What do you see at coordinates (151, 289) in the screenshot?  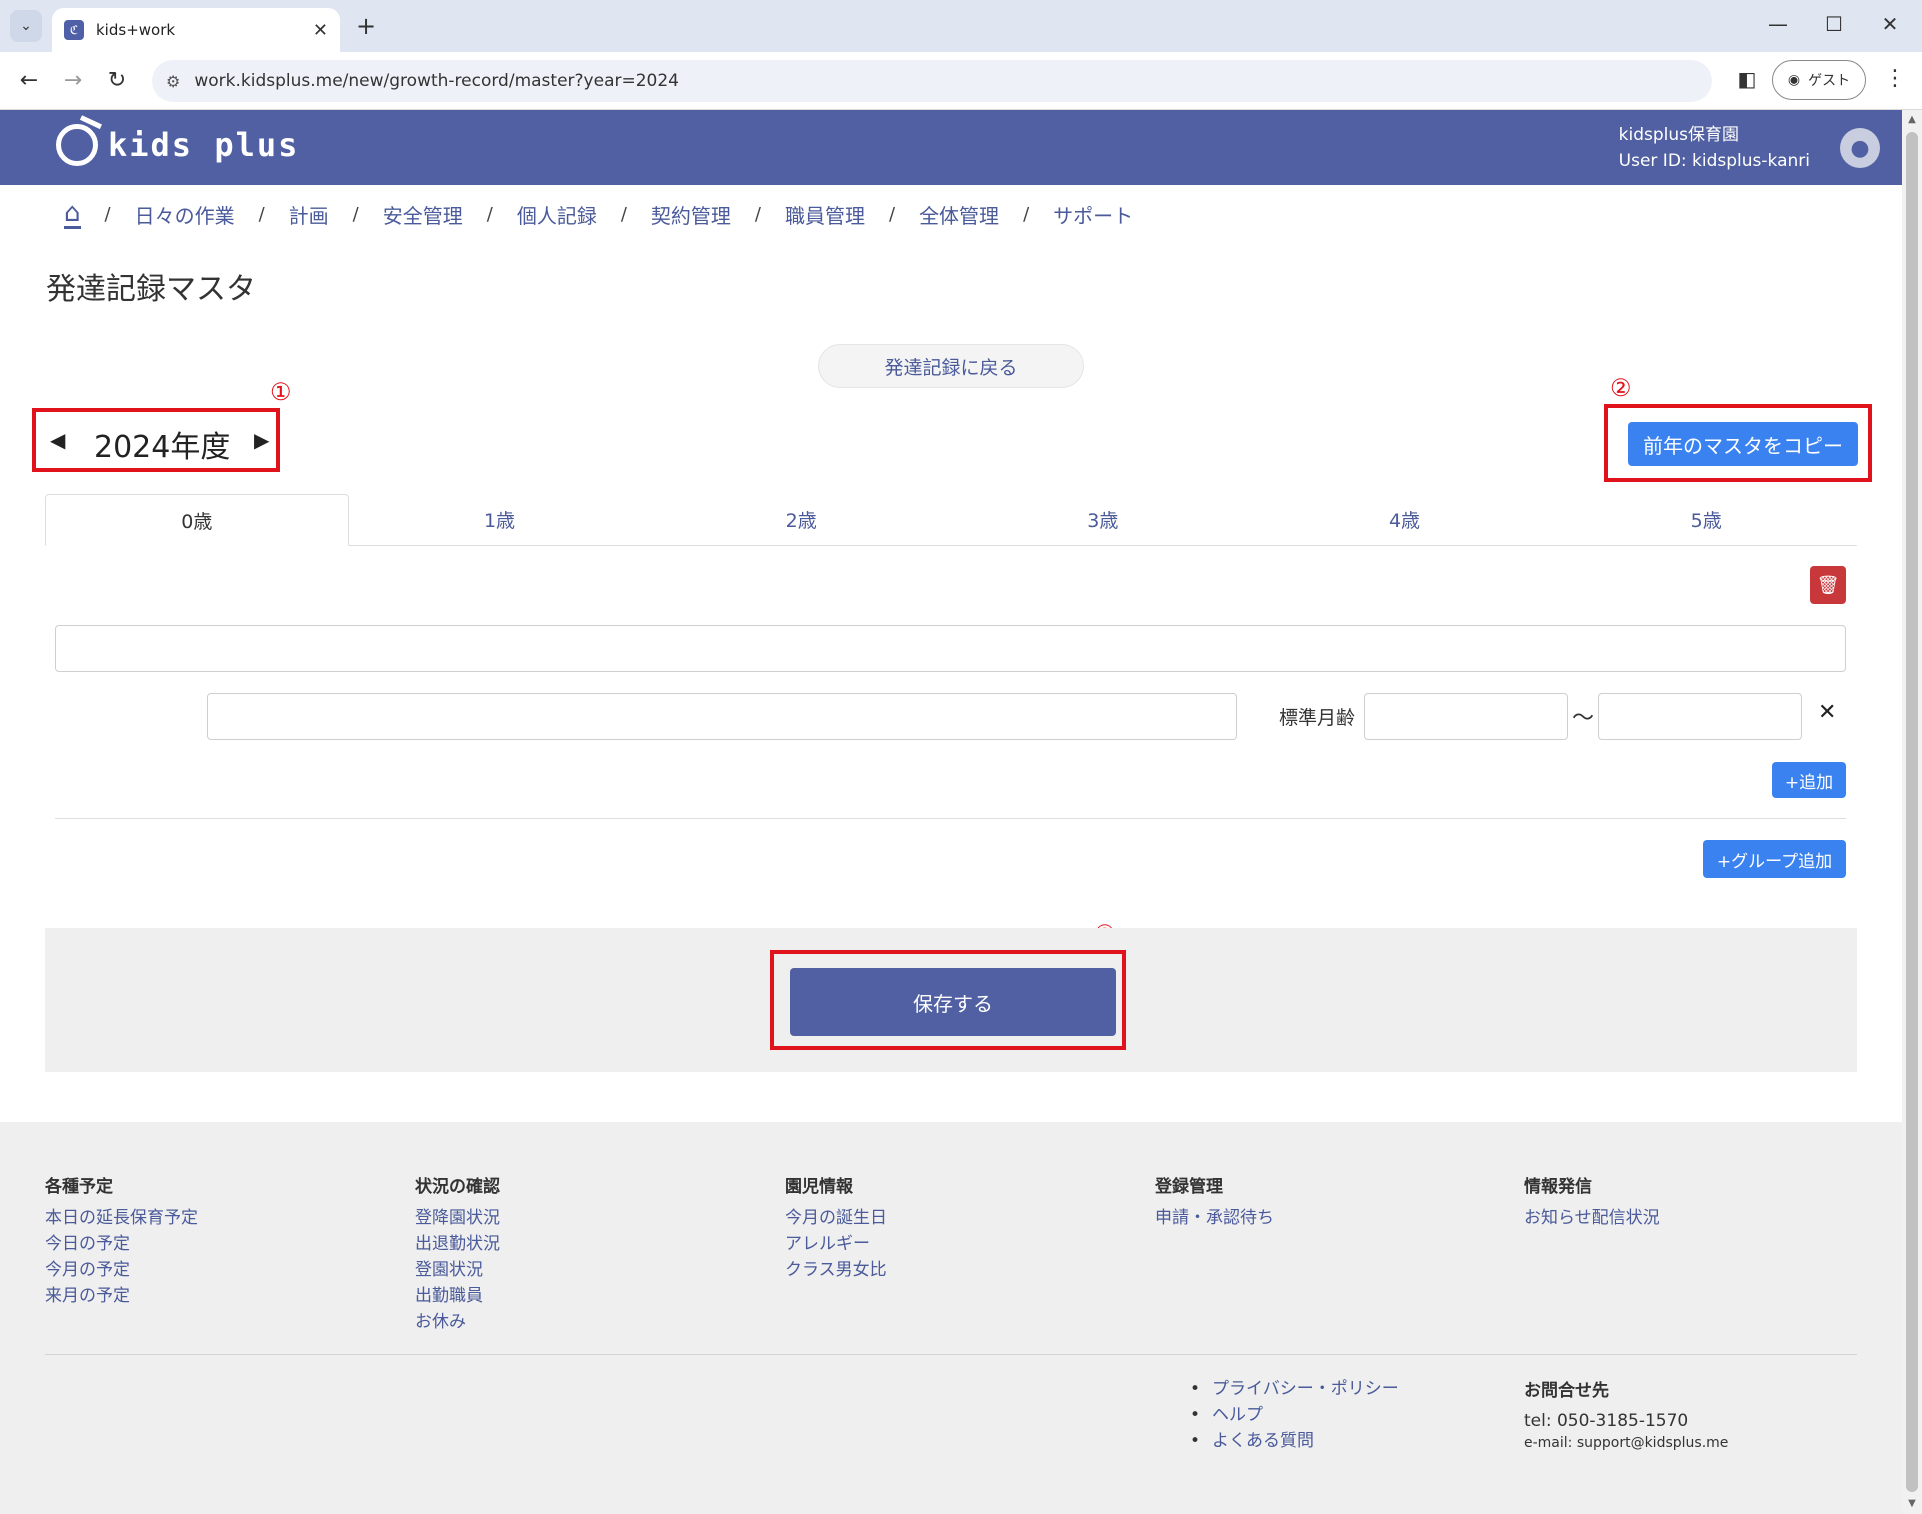 I see `page-title: 発達記録マスタ` at bounding box center [151, 289].